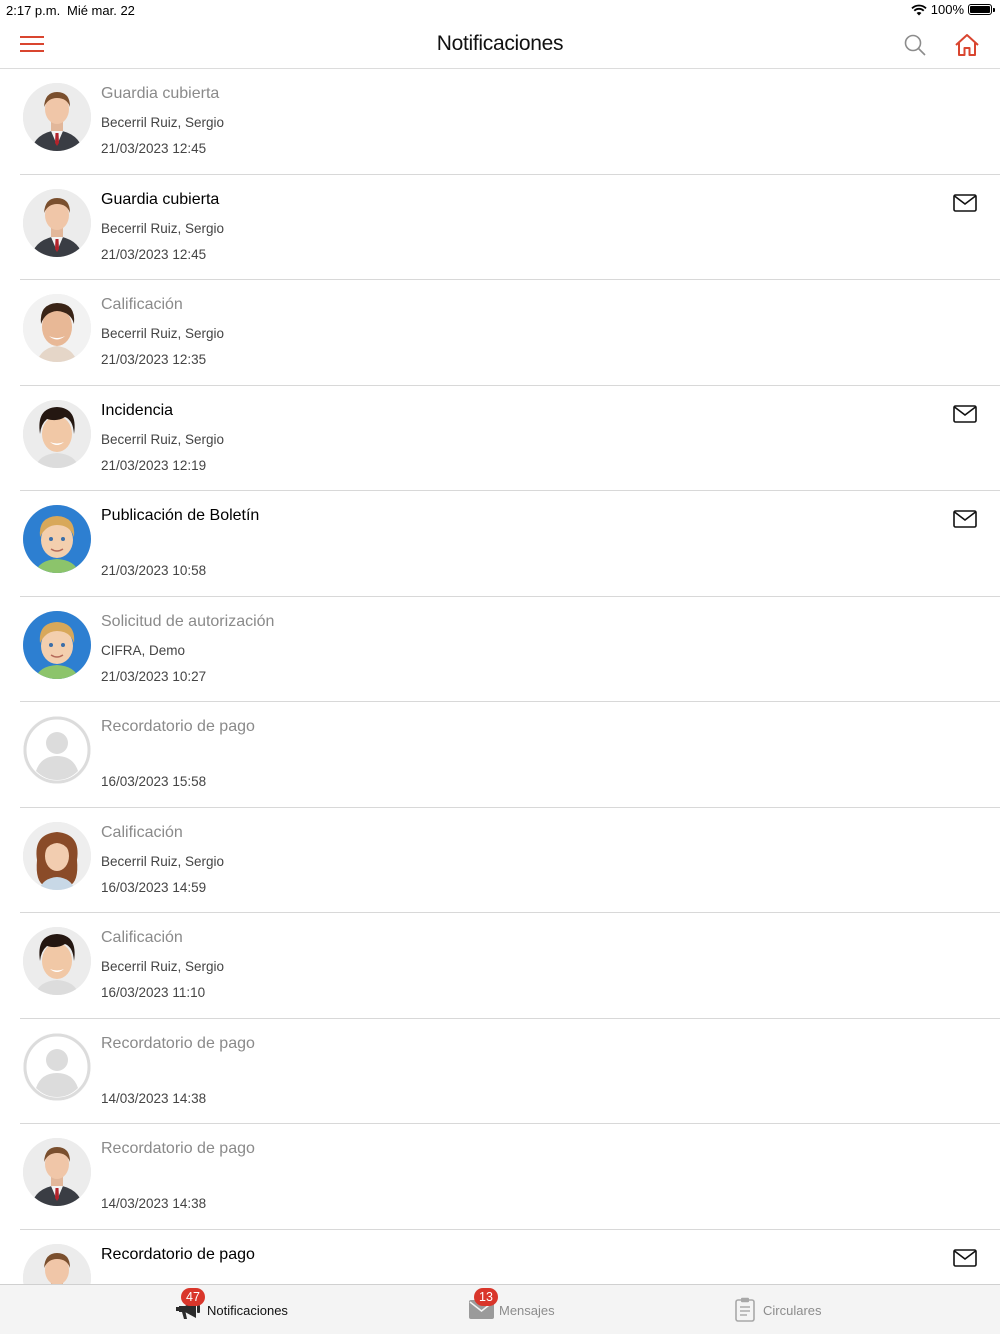 The height and width of the screenshot is (1334, 1000). I want to click on mensajes-badge: 13, so click(486, 1297).